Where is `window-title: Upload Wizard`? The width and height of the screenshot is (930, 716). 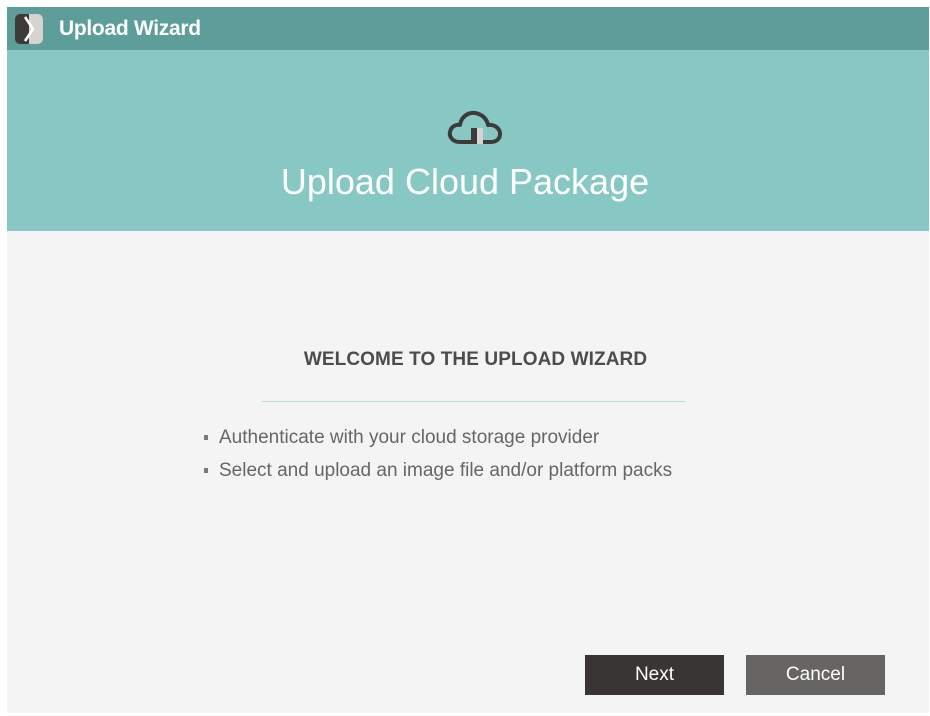
window-title: Upload Wizard is located at coordinates (130, 28).